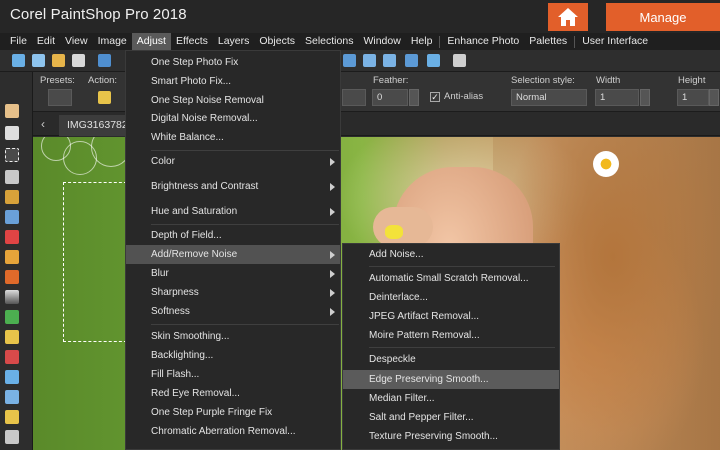  I want to click on menu-objects: Objects, so click(277, 41).